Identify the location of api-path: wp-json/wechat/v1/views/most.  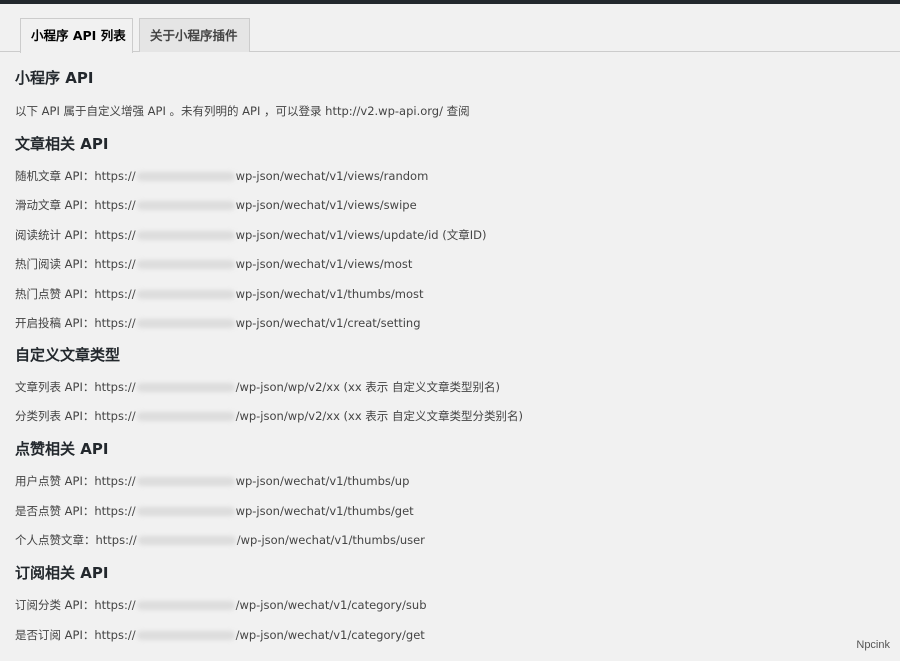
(324, 264).